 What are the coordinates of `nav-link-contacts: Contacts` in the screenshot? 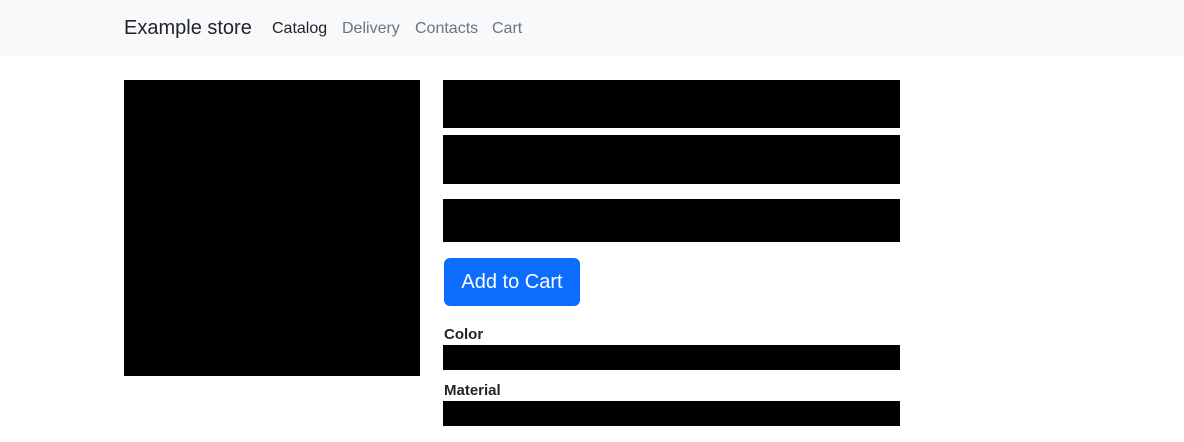 It's located at (446, 29).